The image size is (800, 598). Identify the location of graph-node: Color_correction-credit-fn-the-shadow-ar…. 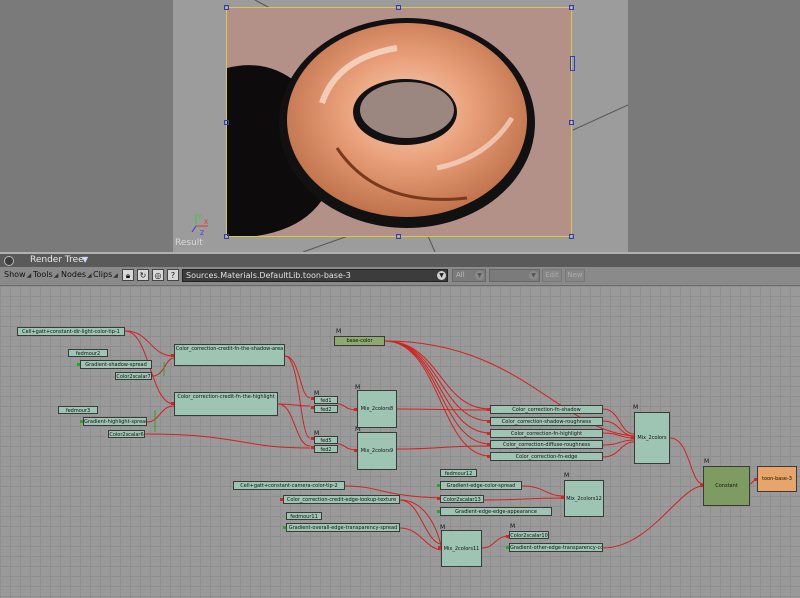
(229, 355).